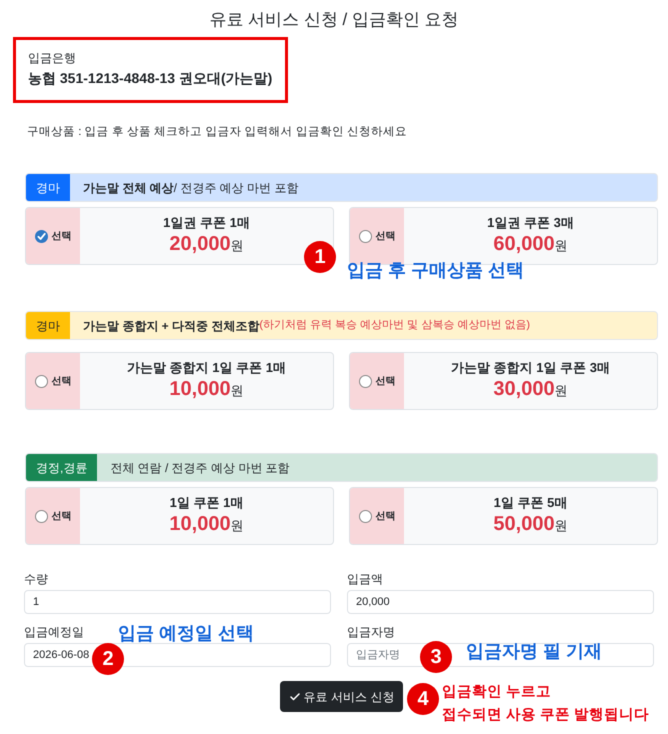 The height and width of the screenshot is (734, 668). What do you see at coordinates (186, 633) in the screenshot?
I see `annotation-text: 입금 예정일 선택` at bounding box center [186, 633].